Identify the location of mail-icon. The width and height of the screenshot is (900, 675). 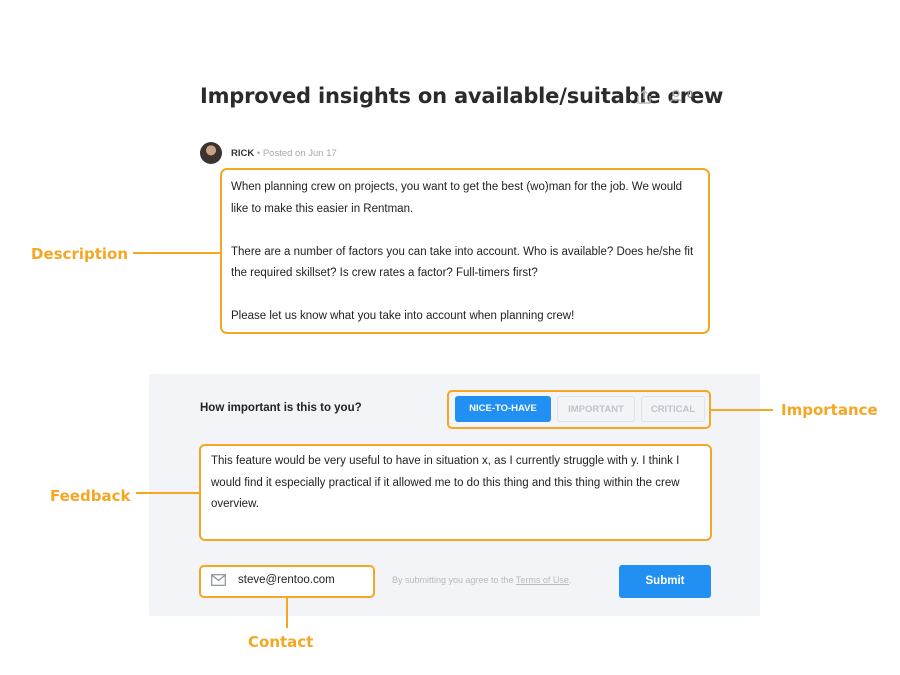
(218, 580).